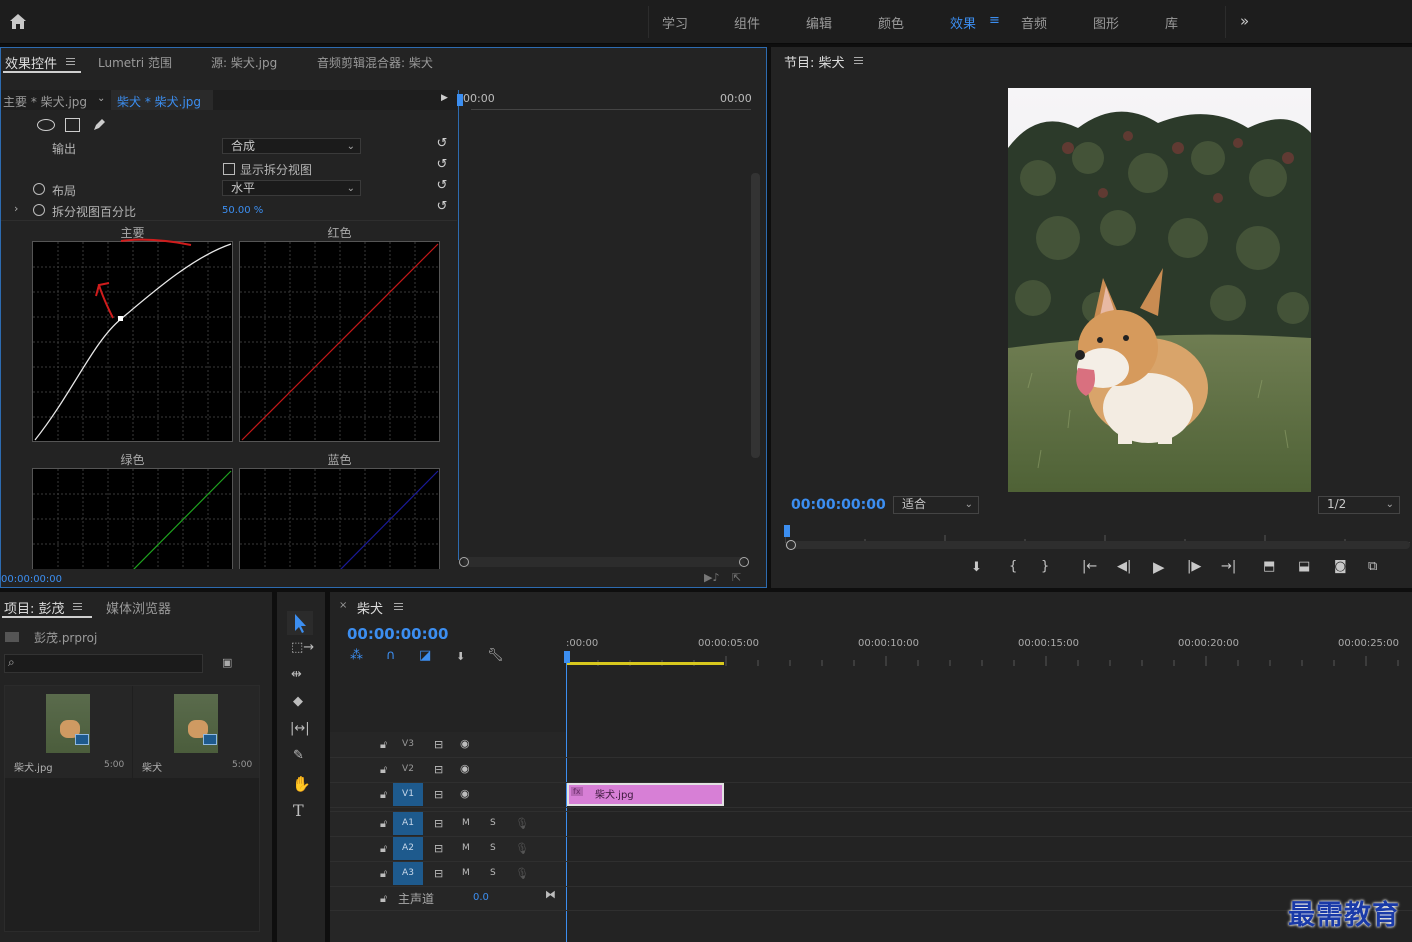 This screenshot has width=1412, height=942. What do you see at coordinates (645, 794) in the screenshot?
I see `timeline-clip: fx 柴犬.jpg` at bounding box center [645, 794].